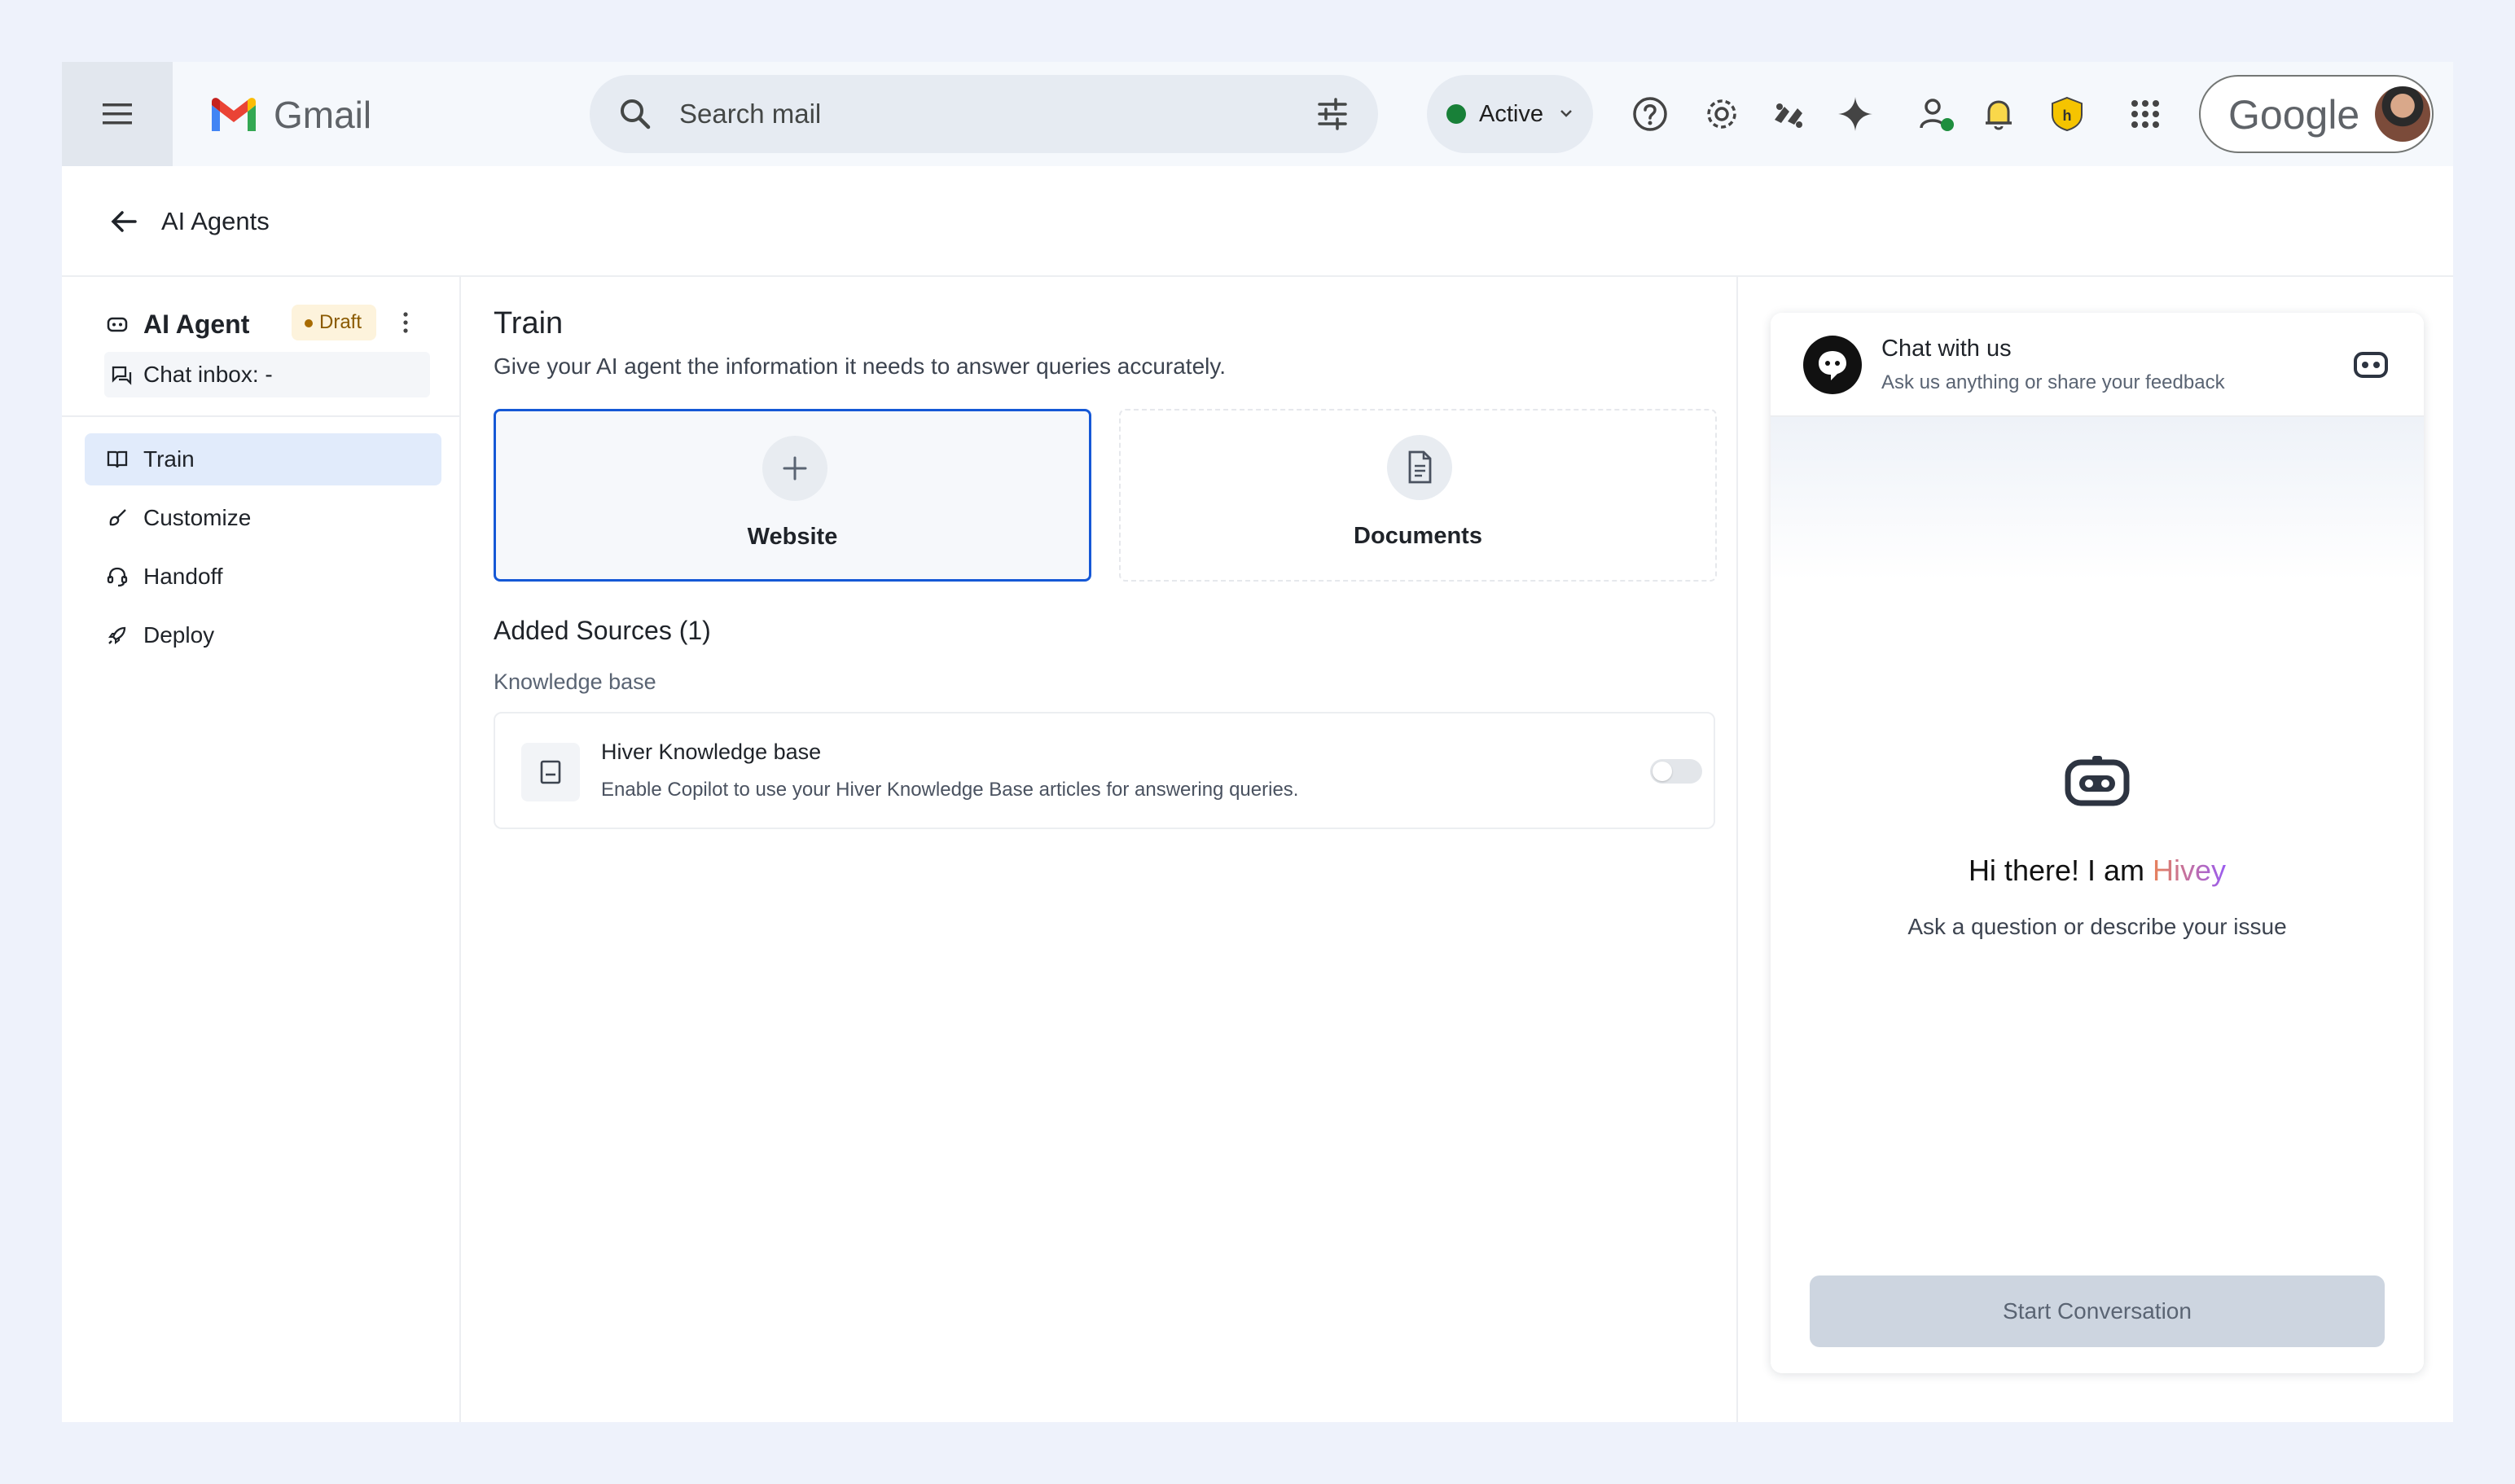 The width and height of the screenshot is (2515, 1484). I want to click on hiver-shield-icon: h, so click(2067, 114).